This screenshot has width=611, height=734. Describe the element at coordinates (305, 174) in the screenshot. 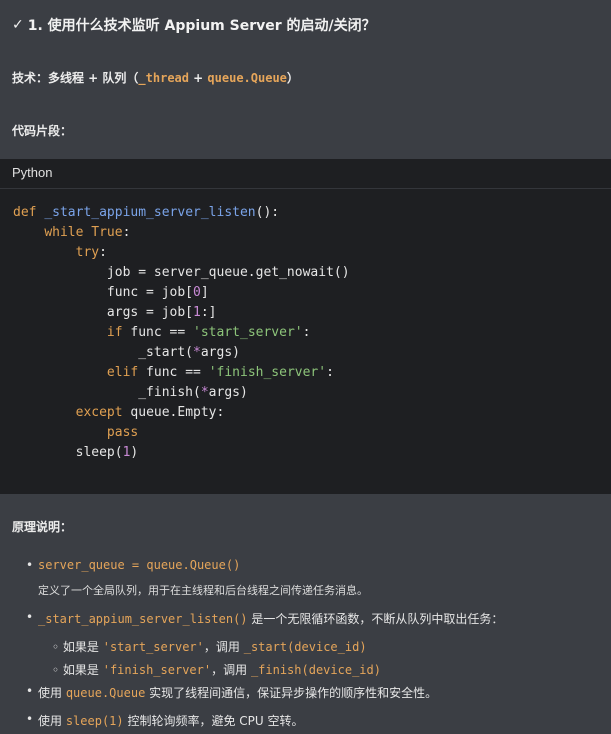

I see `code-language-label: Python` at that location.